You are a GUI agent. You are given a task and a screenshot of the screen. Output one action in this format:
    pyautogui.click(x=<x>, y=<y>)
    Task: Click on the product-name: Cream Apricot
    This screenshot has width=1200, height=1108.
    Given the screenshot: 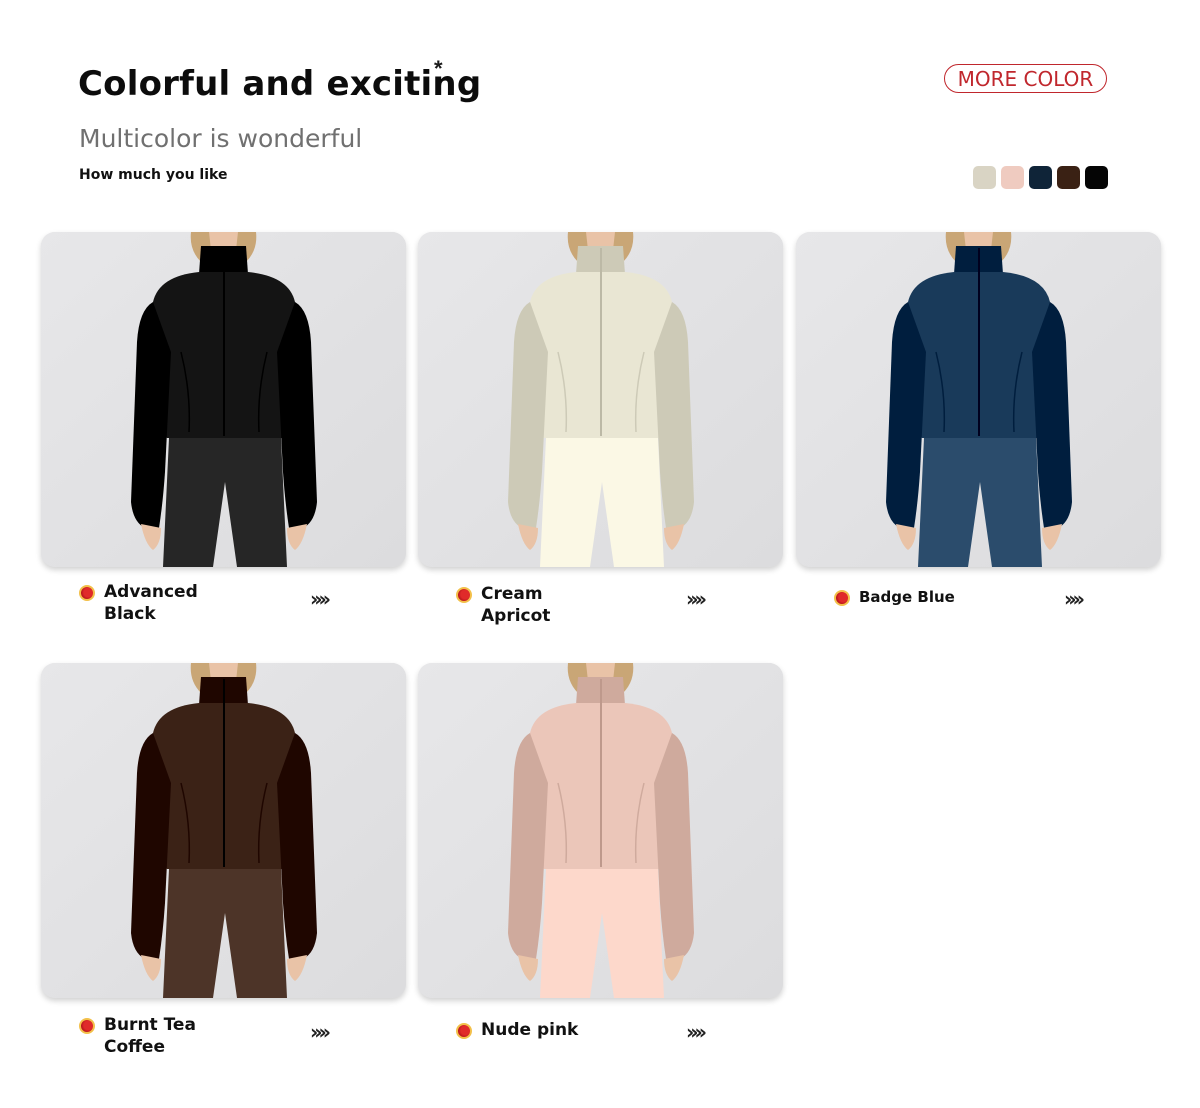 What is the action you would take?
    pyautogui.click(x=516, y=605)
    